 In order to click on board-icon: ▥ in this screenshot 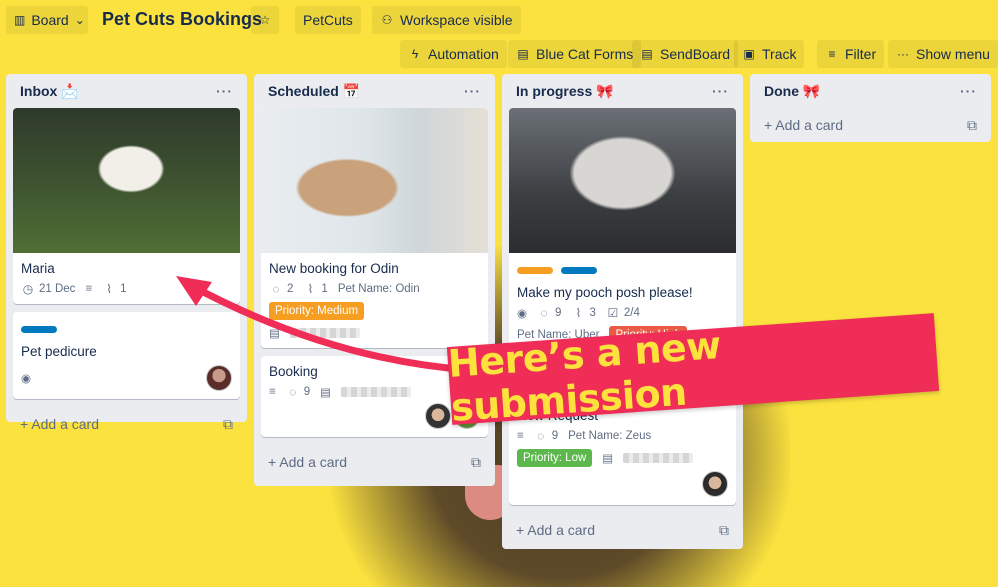, I will do `click(20, 20)`.